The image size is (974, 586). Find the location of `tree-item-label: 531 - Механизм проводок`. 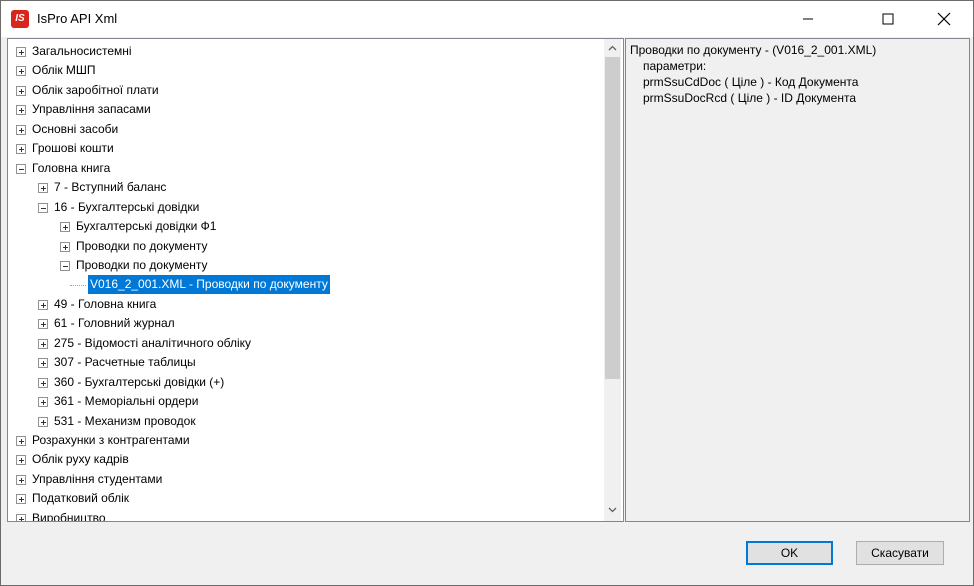

tree-item-label: 531 - Механизм проводок is located at coordinates (125, 421).